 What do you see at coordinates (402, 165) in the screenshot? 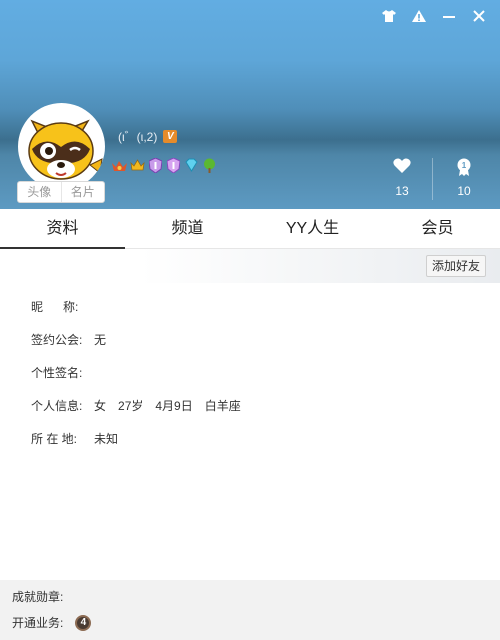
I see `heart-icon` at bounding box center [402, 165].